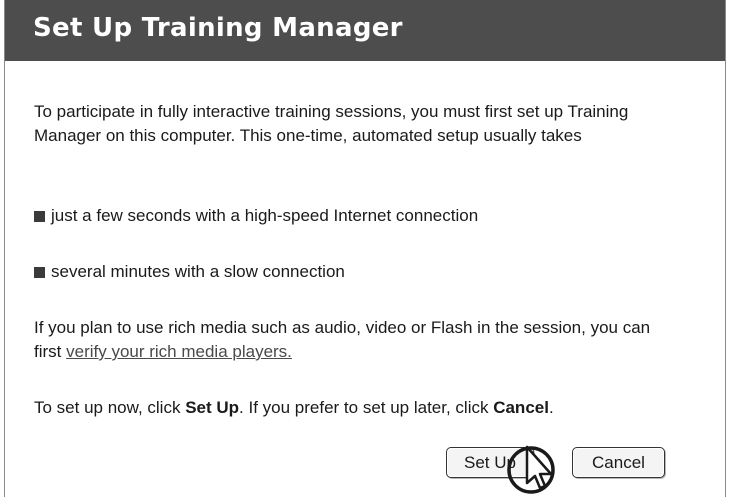 This screenshot has height=497, width=730. I want to click on title-bar: Set Up Training Manager, so click(365, 30).